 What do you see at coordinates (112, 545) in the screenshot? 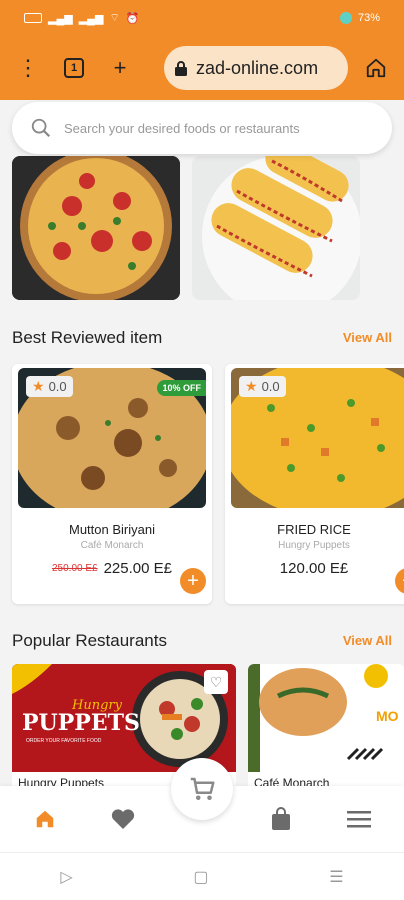
I see `food-restaurant: Café Monarch` at bounding box center [112, 545].